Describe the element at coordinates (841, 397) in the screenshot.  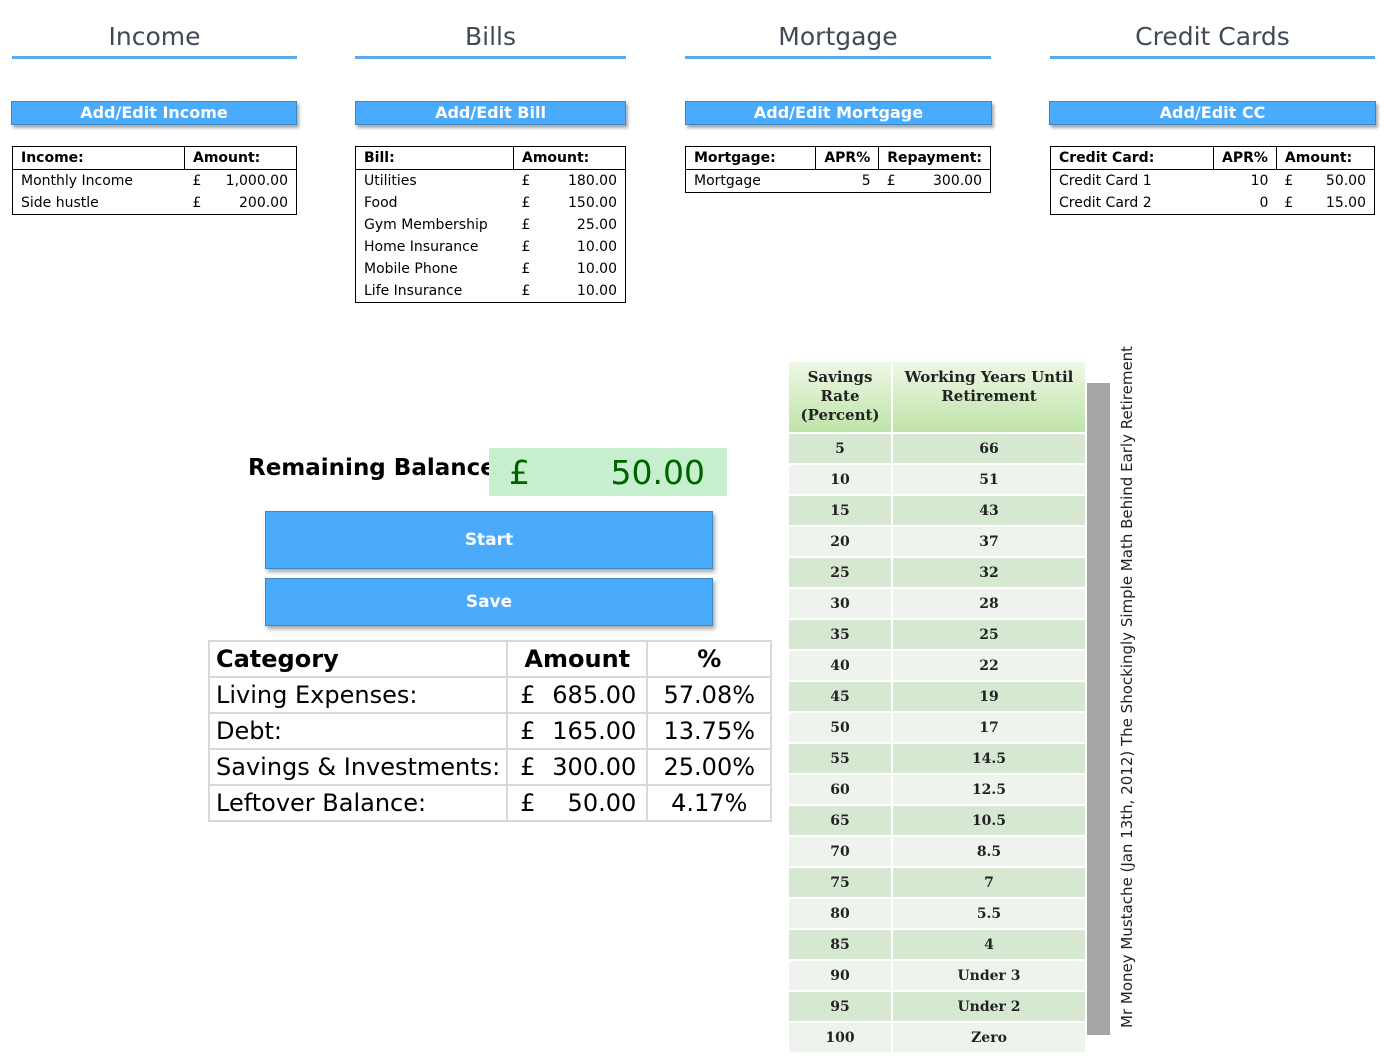
I see `savings-rate-header: Savings Rate (Percent)` at that location.